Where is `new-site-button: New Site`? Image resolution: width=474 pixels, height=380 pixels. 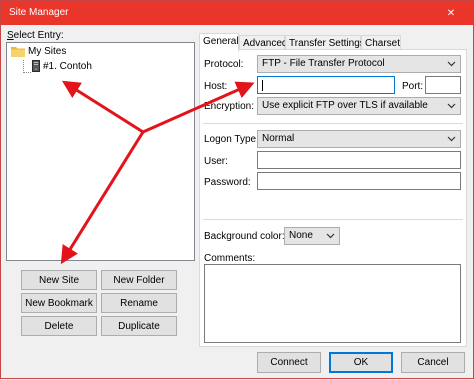
new-site-button: New Site is located at coordinates (59, 280).